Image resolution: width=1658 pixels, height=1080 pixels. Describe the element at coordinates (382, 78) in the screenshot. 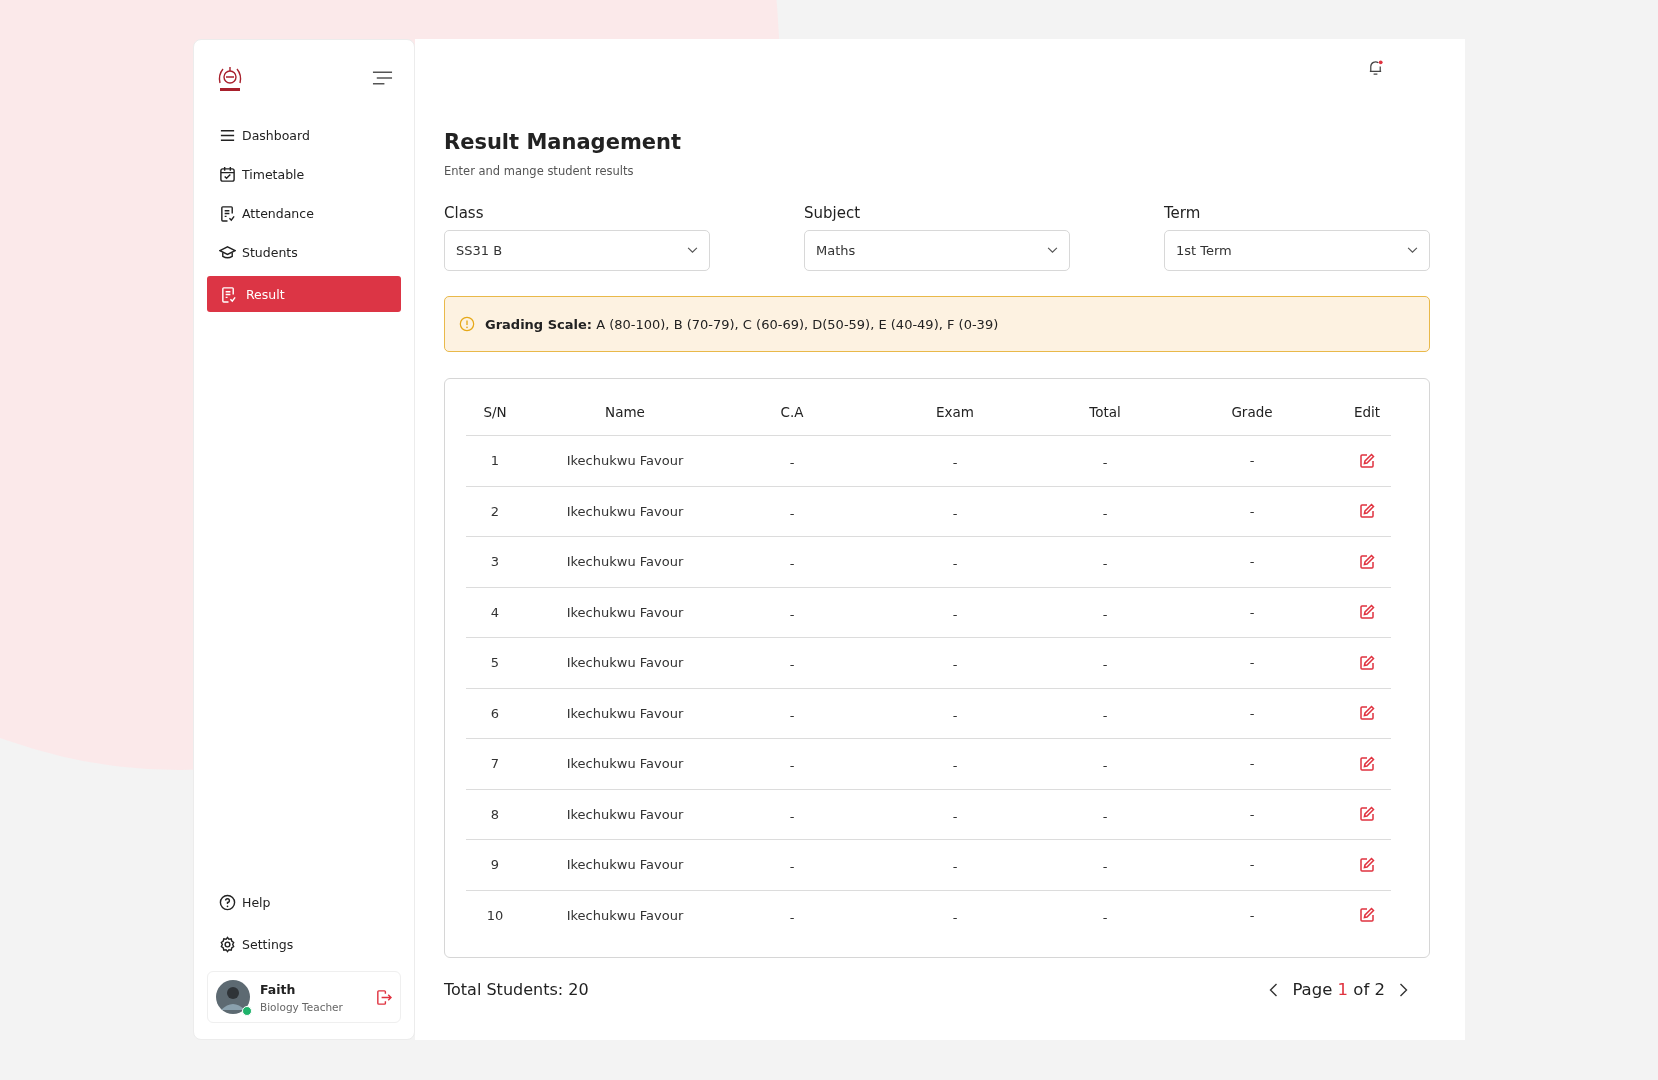

I see `menu-icon` at that location.